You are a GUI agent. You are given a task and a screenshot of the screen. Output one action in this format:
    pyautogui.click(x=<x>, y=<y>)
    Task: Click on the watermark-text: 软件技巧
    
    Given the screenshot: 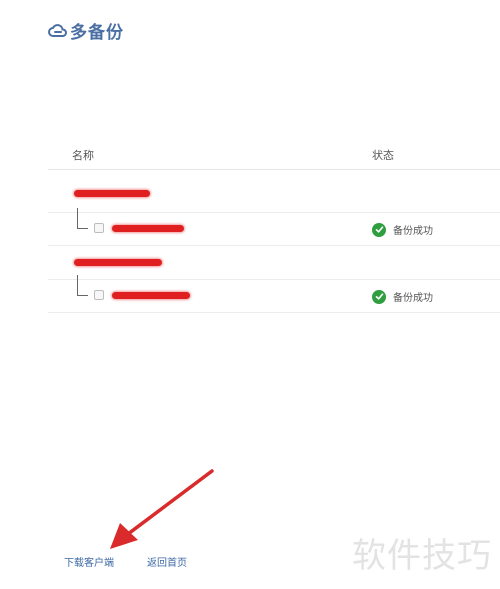 What is the action you would take?
    pyautogui.click(x=422, y=556)
    